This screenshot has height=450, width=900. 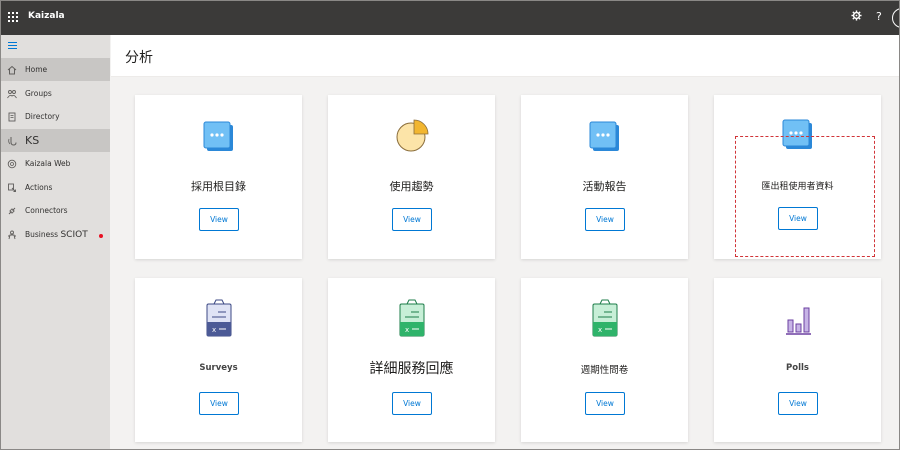 What do you see at coordinates (12, 94) in the screenshot?
I see `groups-icon` at bounding box center [12, 94].